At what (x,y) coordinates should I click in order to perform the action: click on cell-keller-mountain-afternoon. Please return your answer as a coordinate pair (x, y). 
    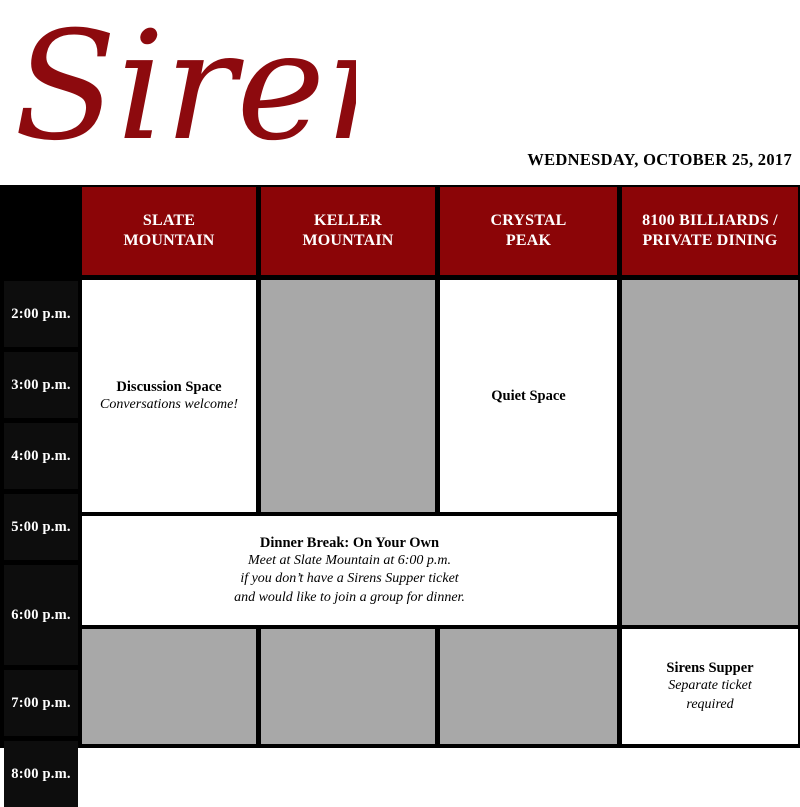
    Looking at the image, I should click on (348, 396).